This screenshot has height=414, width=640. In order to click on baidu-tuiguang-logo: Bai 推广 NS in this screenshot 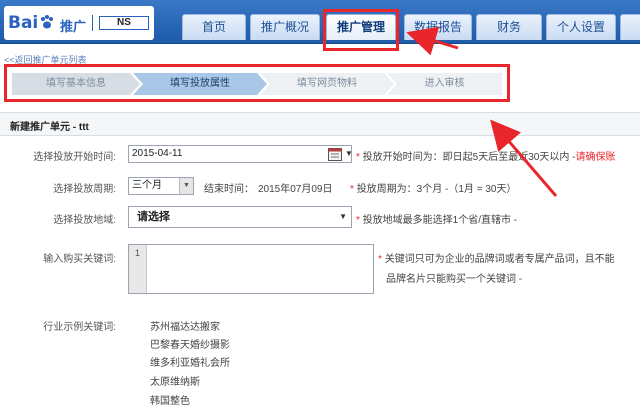, I will do `click(79, 23)`.